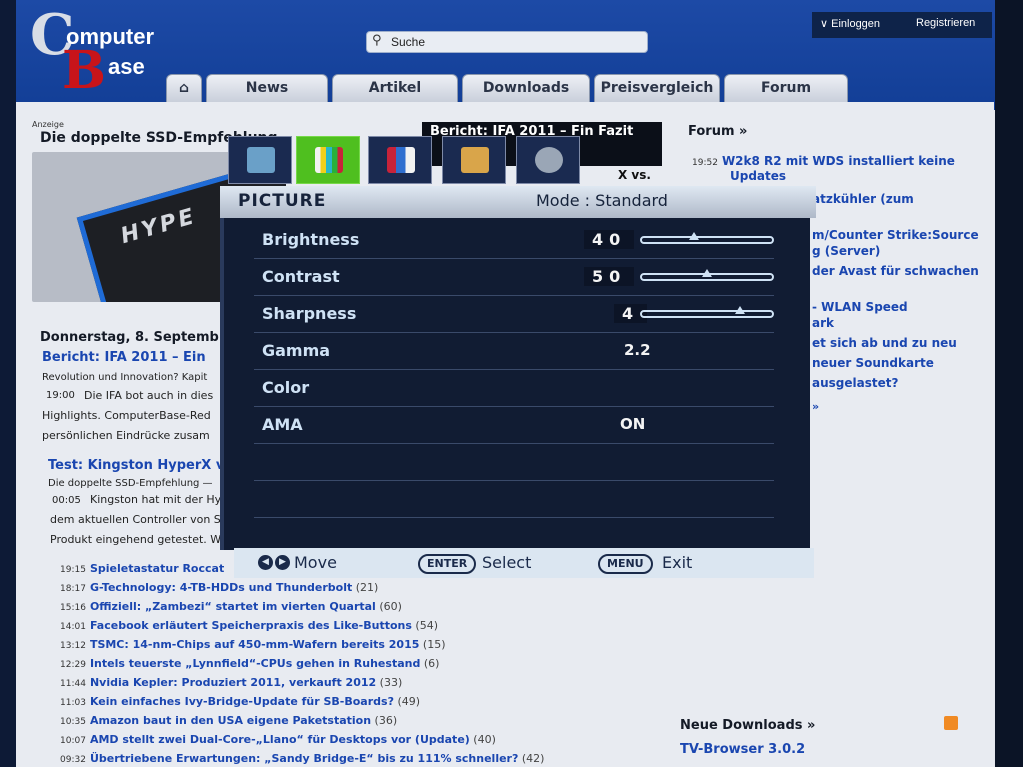 The height and width of the screenshot is (767, 1023). Describe the element at coordinates (282, 562) in the screenshot. I see `right-arrow-icon: ▶` at that location.